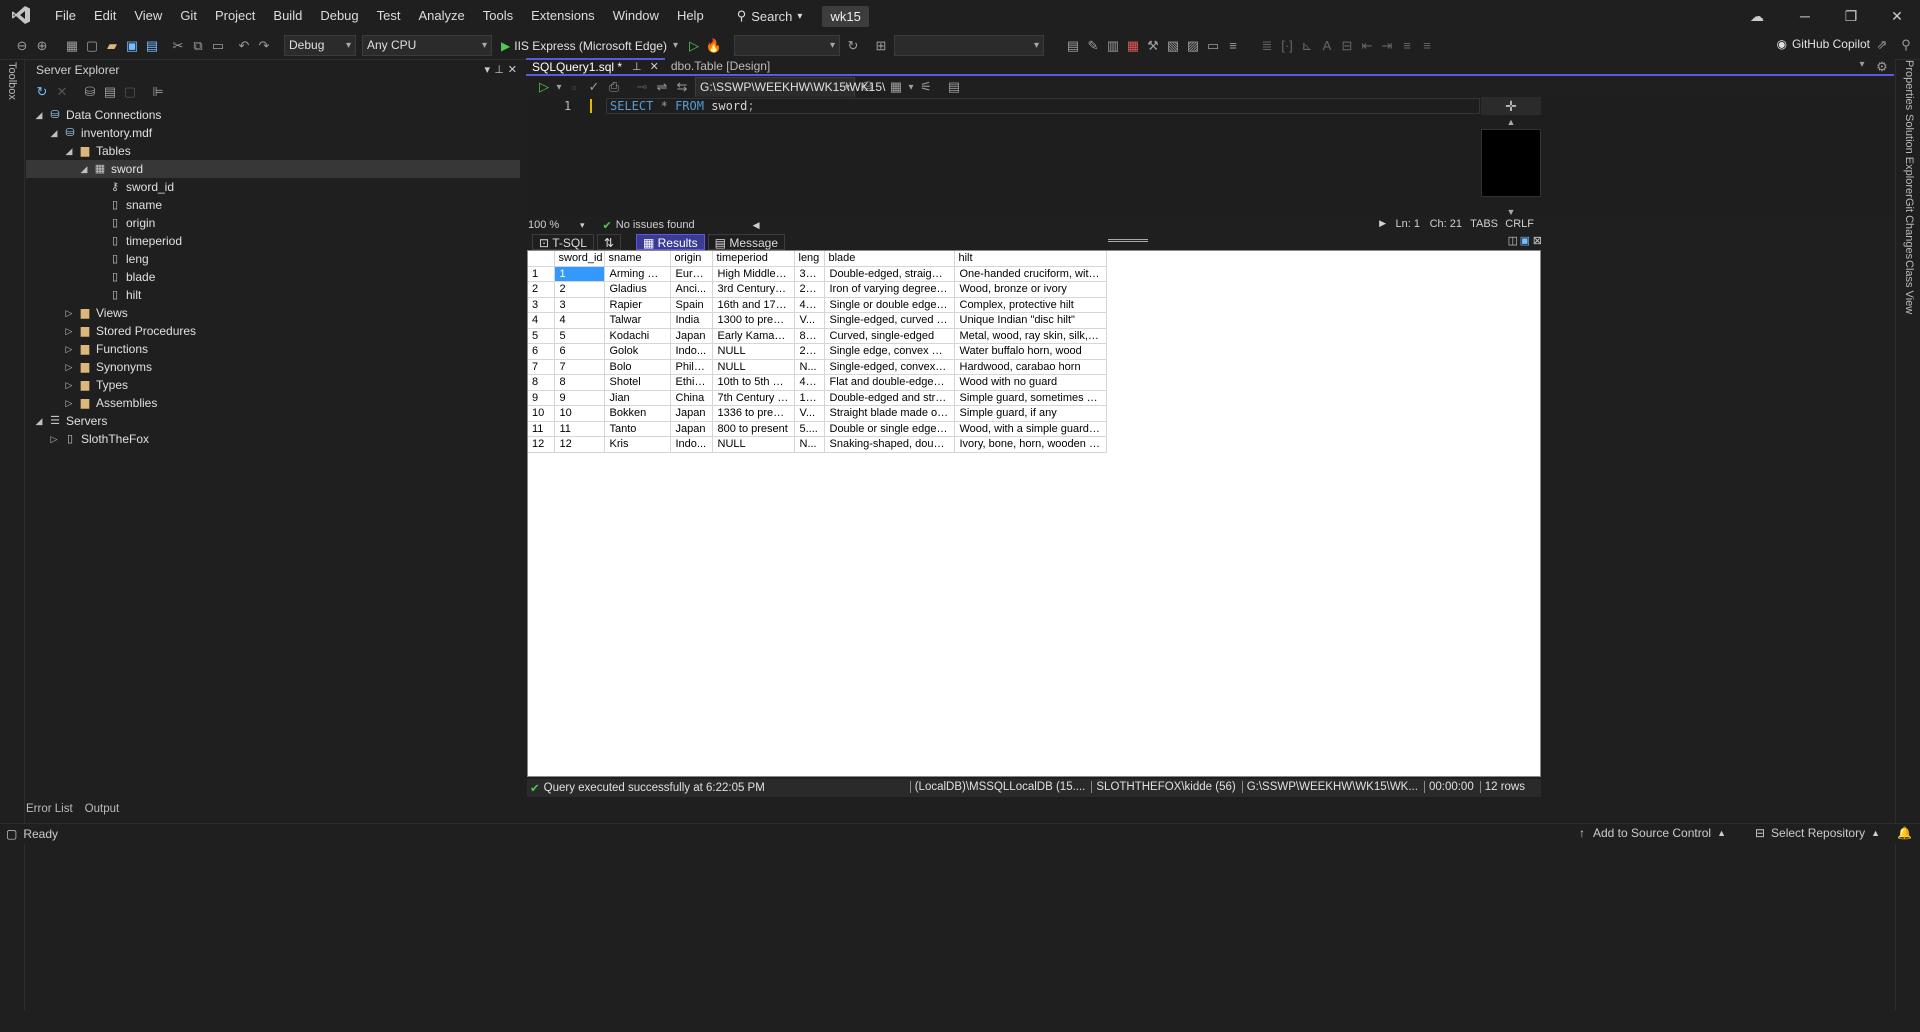 The width and height of the screenshot is (1920, 1032). I want to click on open-folder-icon: ▰, so click(112, 46).